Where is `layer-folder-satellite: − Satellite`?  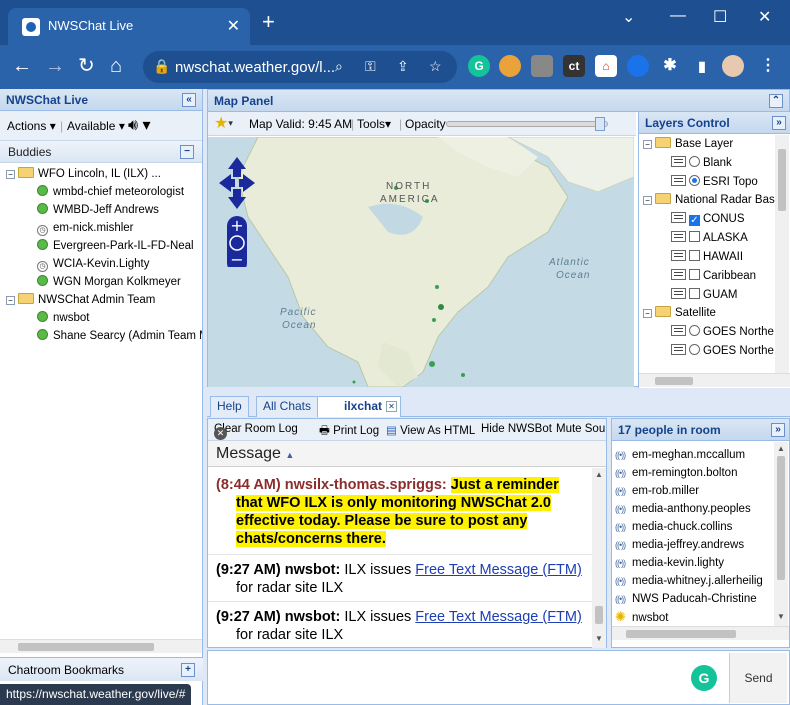 layer-folder-satellite: − Satellite is located at coordinates (679, 313).